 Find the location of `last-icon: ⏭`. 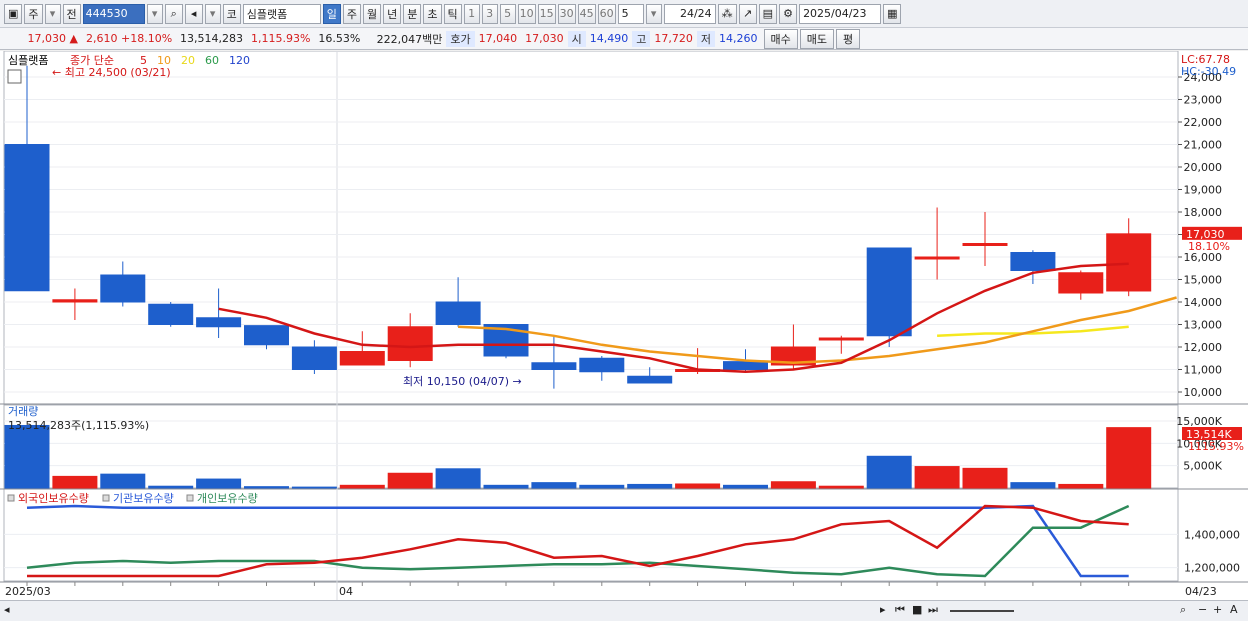

last-icon: ⏭ is located at coordinates (933, 610).